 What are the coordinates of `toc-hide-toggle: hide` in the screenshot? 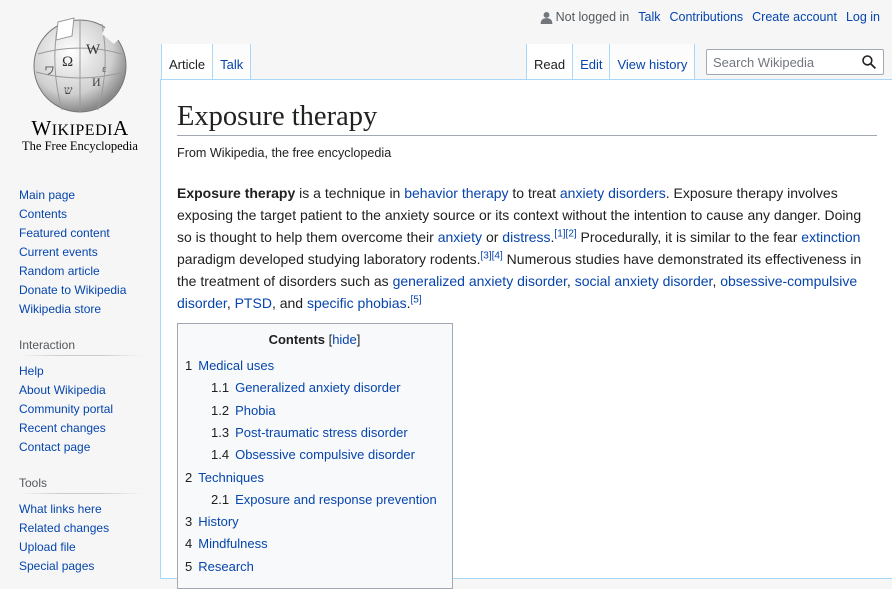 It's located at (344, 339).